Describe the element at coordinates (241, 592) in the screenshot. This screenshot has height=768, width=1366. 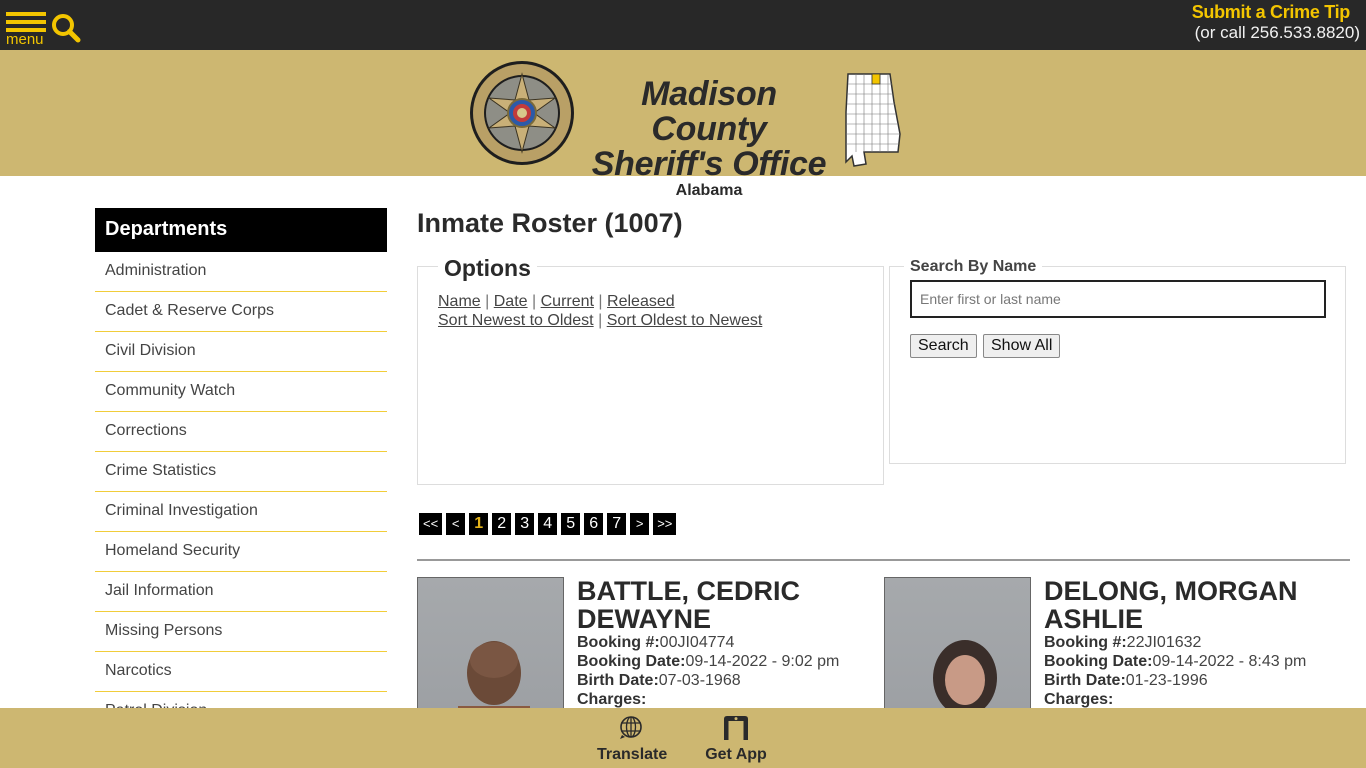
I see `sidebar-item-jail-information: Jail Information` at that location.